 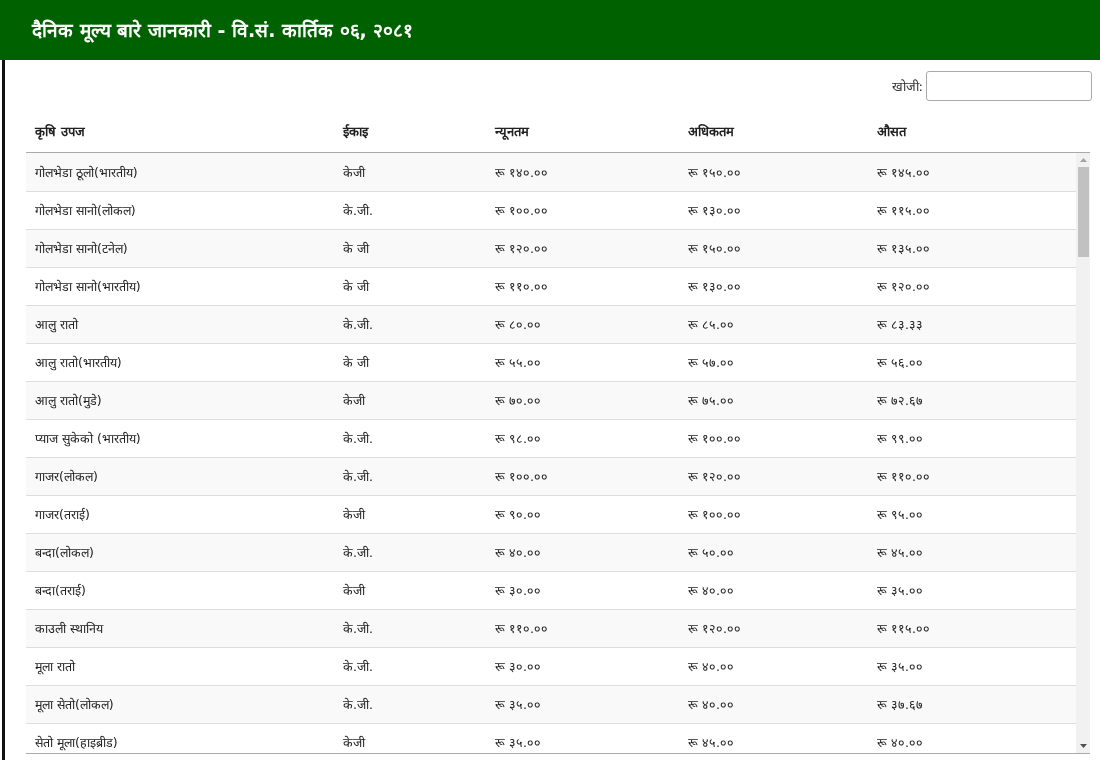 What do you see at coordinates (81, 248) in the screenshot?
I see `table-cell-text: गोलभेडा सानो(टनेल)` at bounding box center [81, 248].